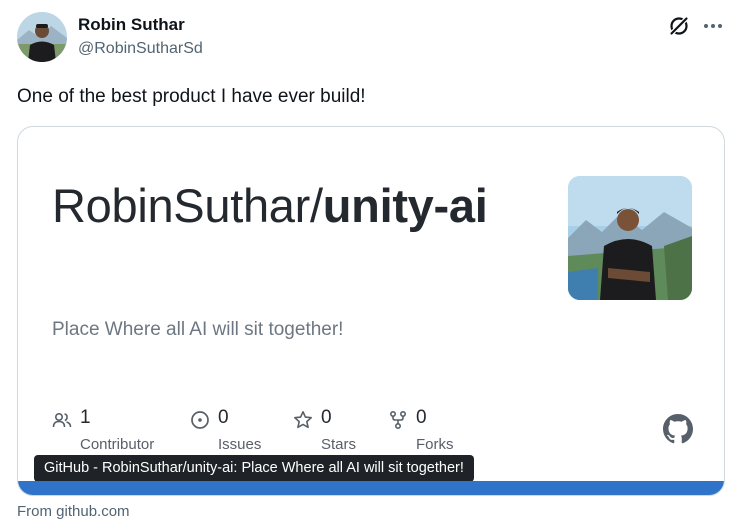 The height and width of the screenshot is (527, 738). Describe the element at coordinates (42, 37) in the screenshot. I see `author-avatar` at that location.